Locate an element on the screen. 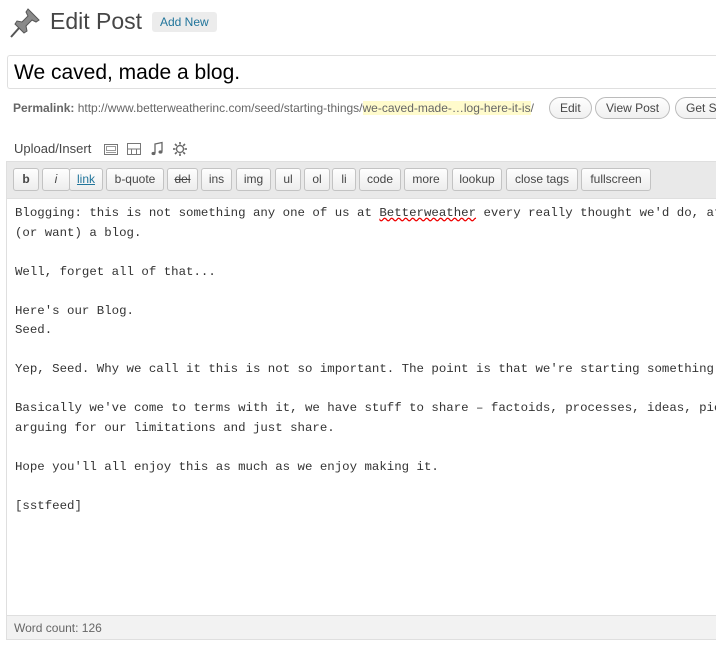  edit-permalink-button: Edit is located at coordinates (570, 108).